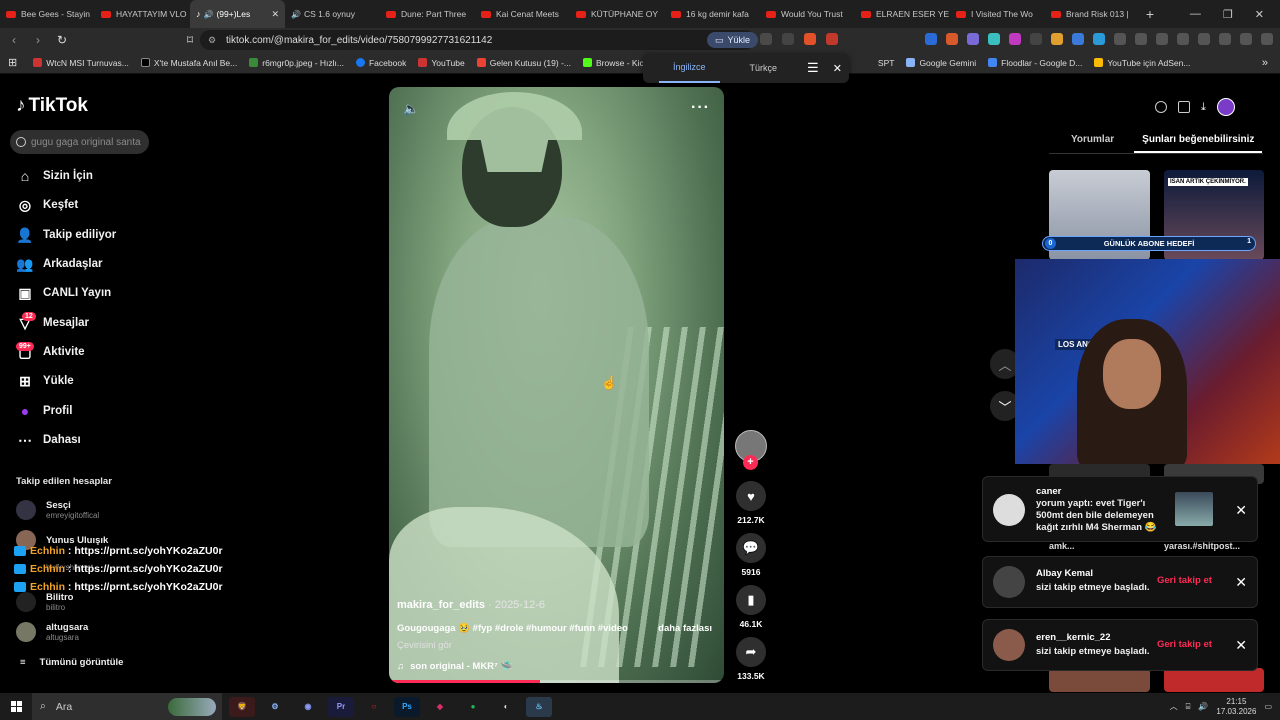  What do you see at coordinates (212, 40) in the screenshot?
I see `site-info-icon: ⚙` at bounding box center [212, 40].